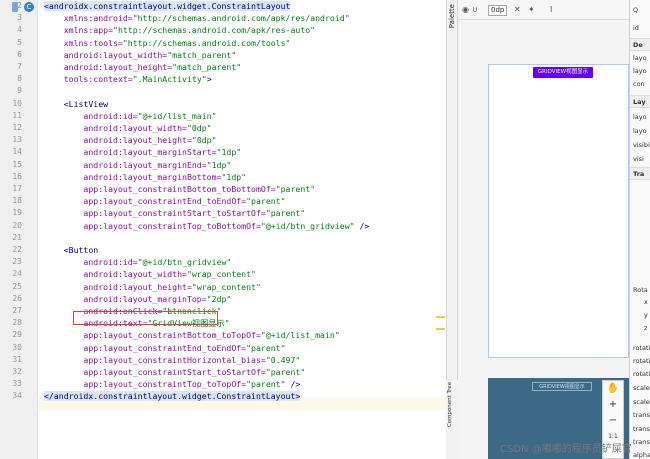 Image resolution: width=650 pixels, height=459 pixels. I want to click on code-line: android:layout_height="0dp", so click(130, 140).